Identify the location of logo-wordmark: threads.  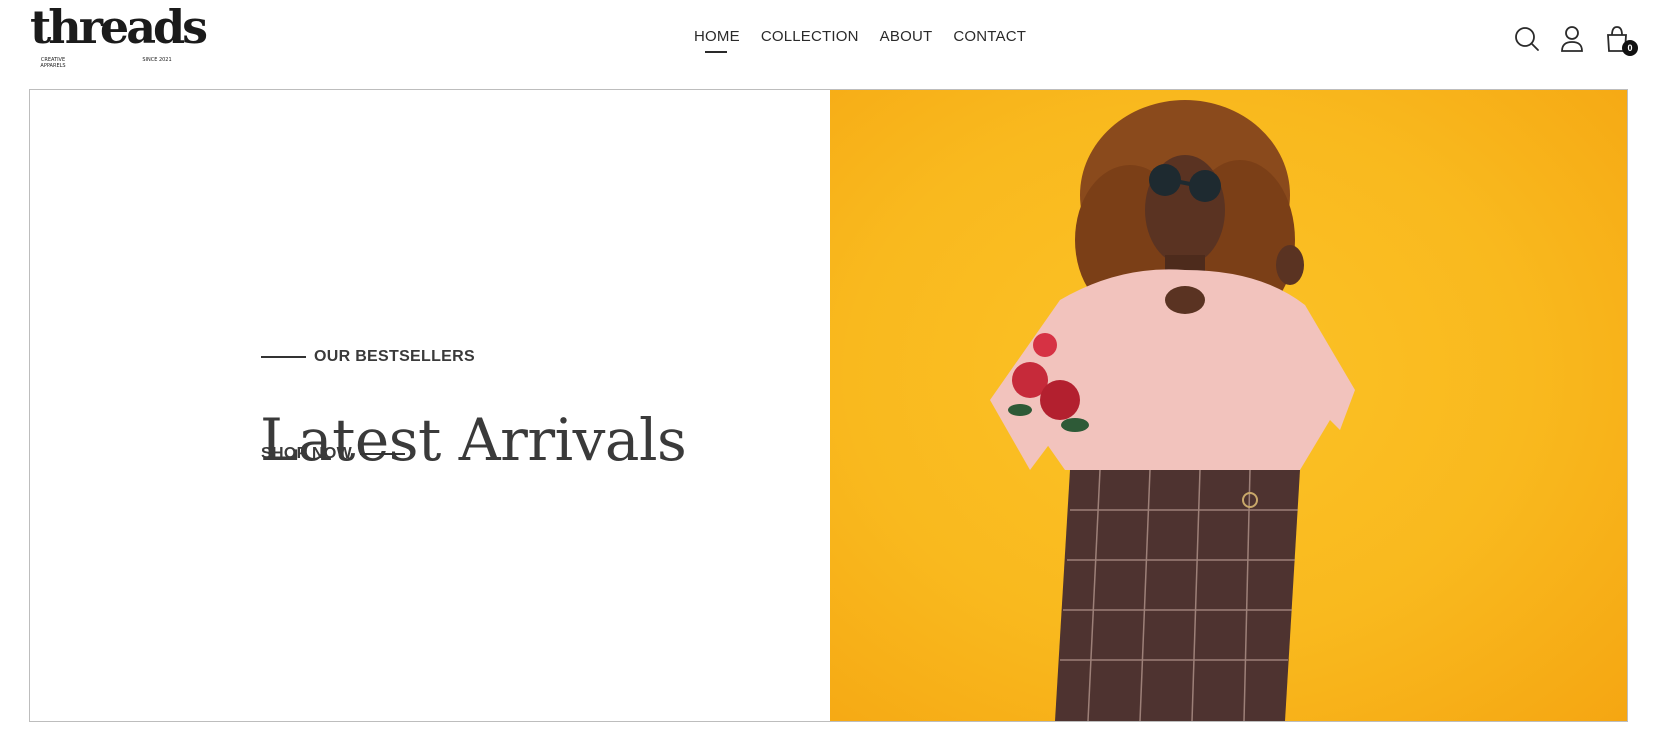
(119, 27).